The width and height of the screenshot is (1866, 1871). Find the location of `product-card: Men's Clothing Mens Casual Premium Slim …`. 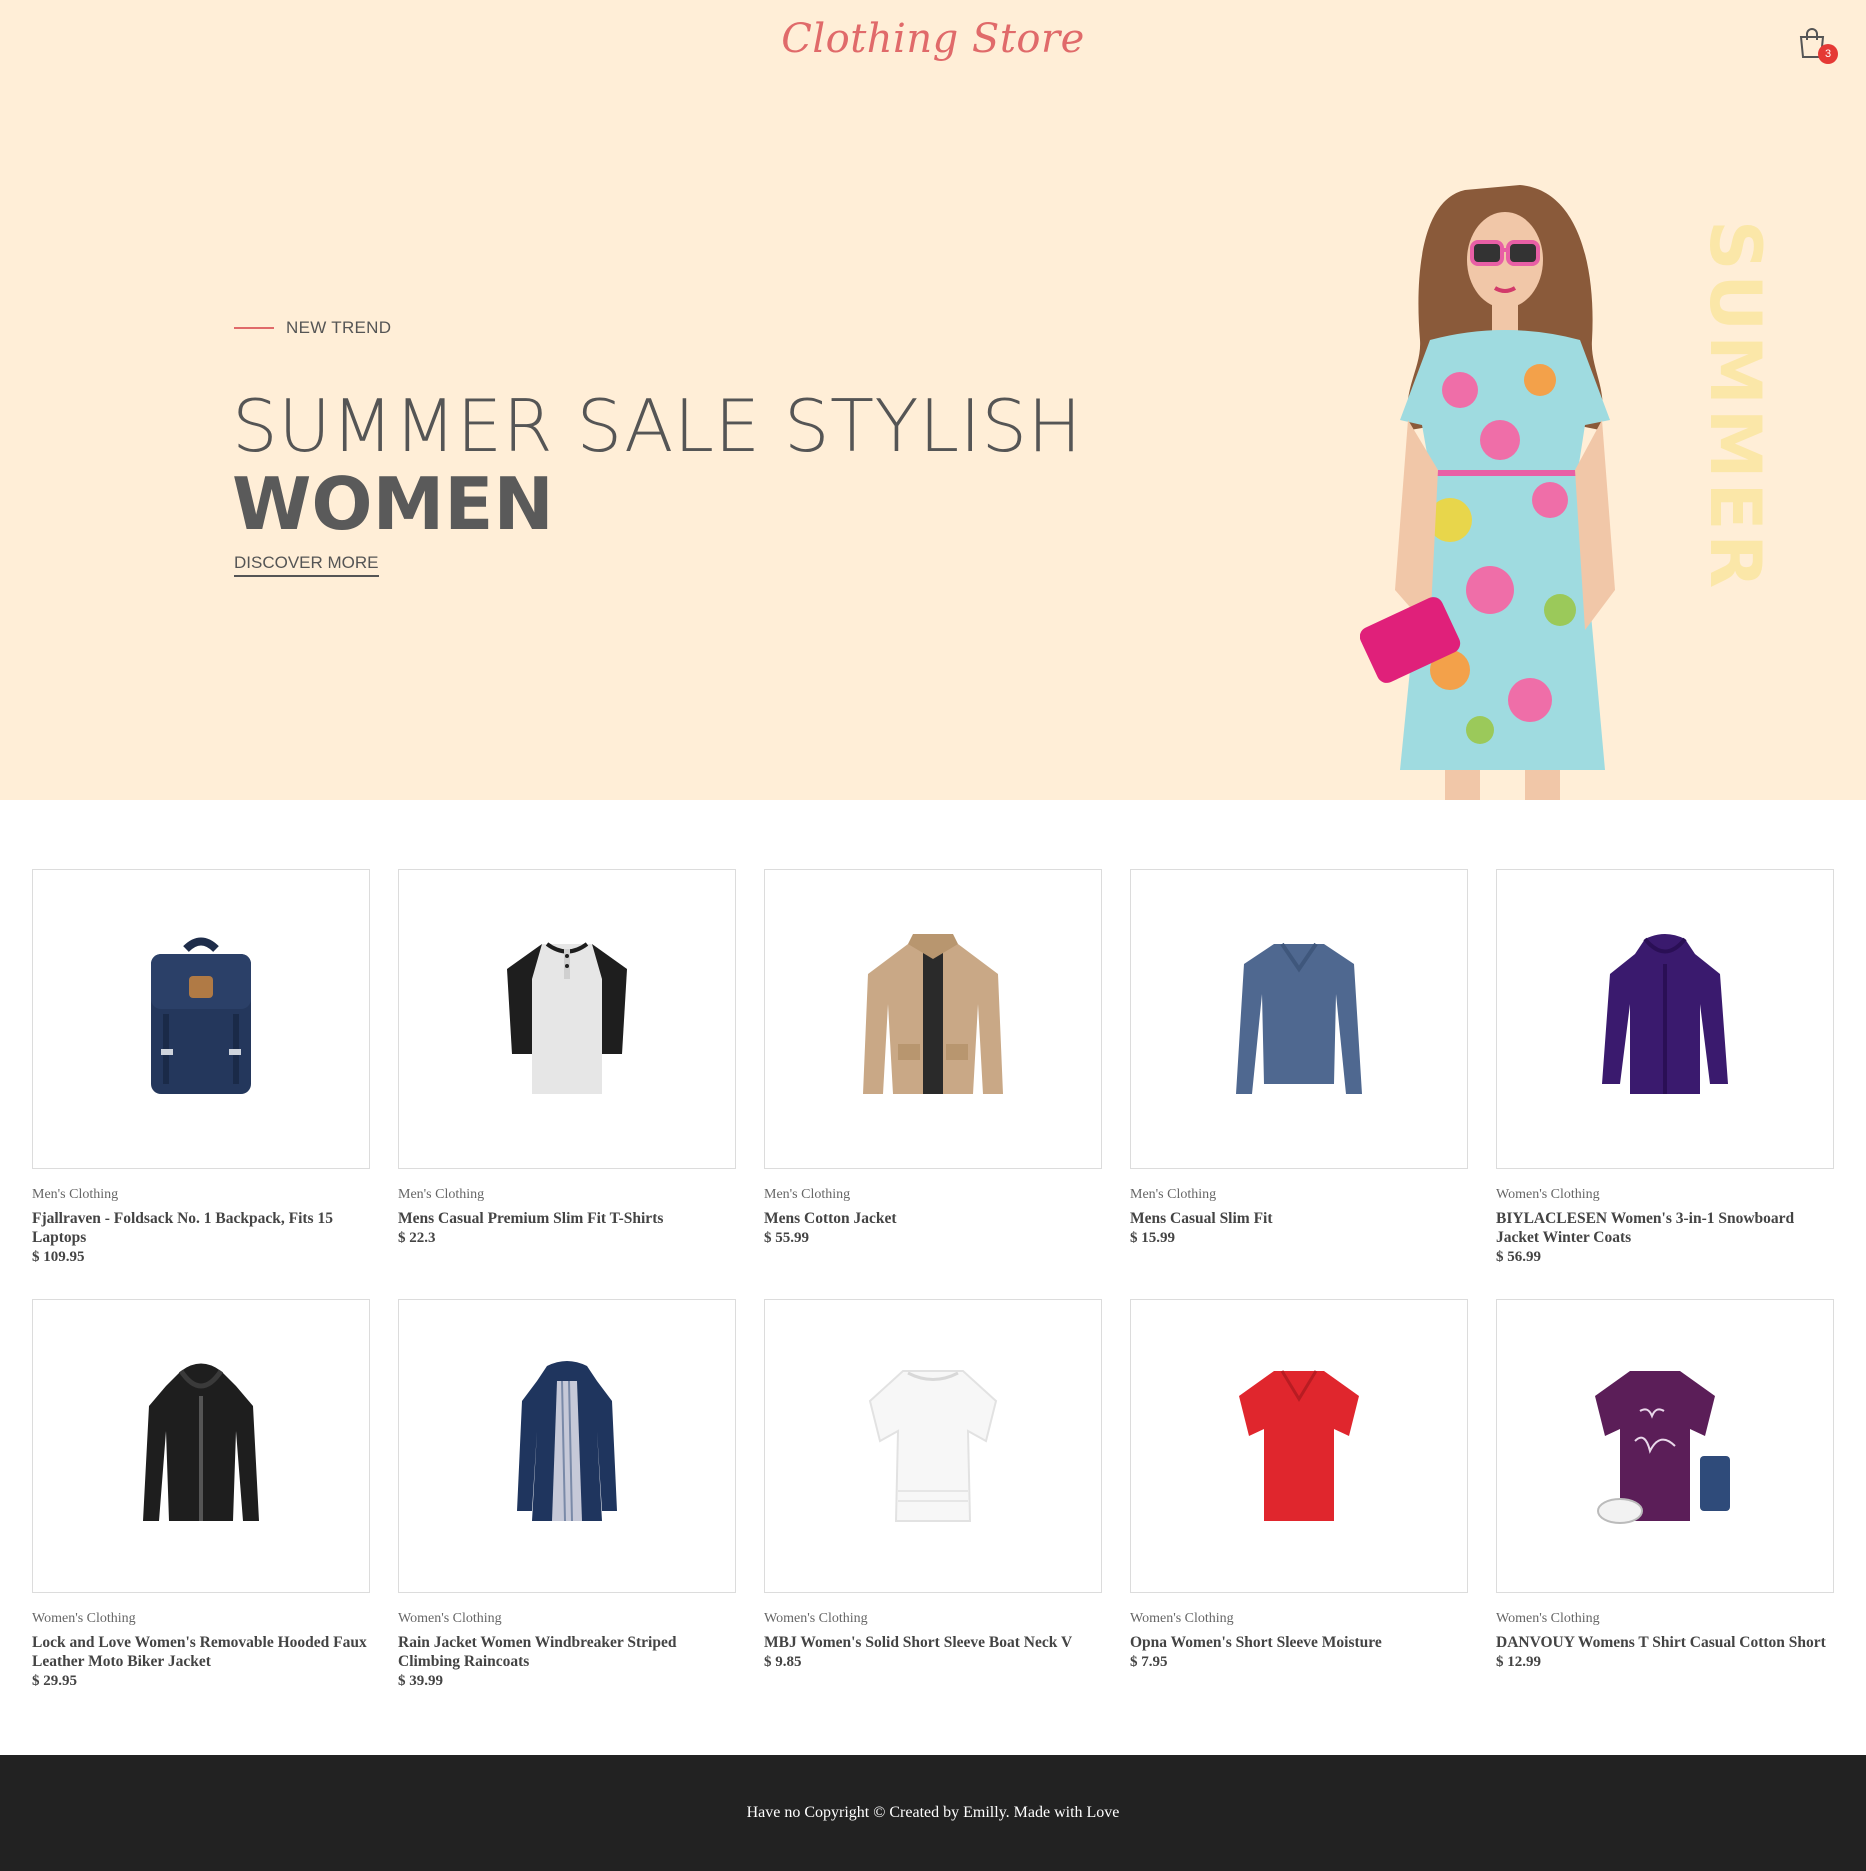

product-card: Men's Clothing Mens Casual Premium Slim … is located at coordinates (567, 1058).